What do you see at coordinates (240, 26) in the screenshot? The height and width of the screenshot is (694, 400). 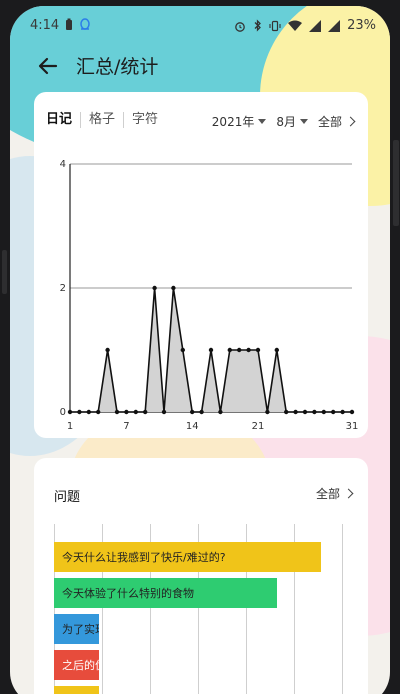 I see `alarm-icon` at bounding box center [240, 26].